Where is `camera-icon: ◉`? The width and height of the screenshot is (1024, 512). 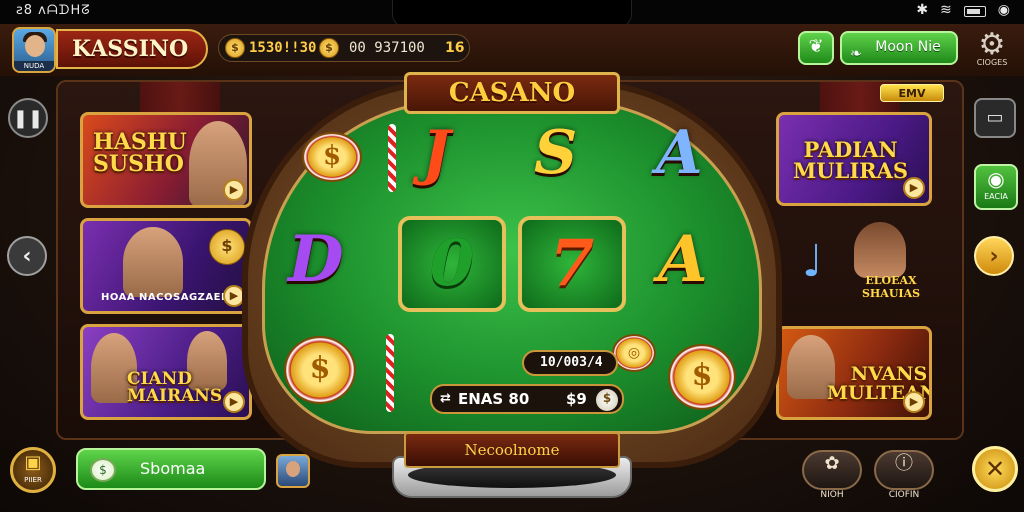
camera-icon: ◉ is located at coordinates (996, 179).